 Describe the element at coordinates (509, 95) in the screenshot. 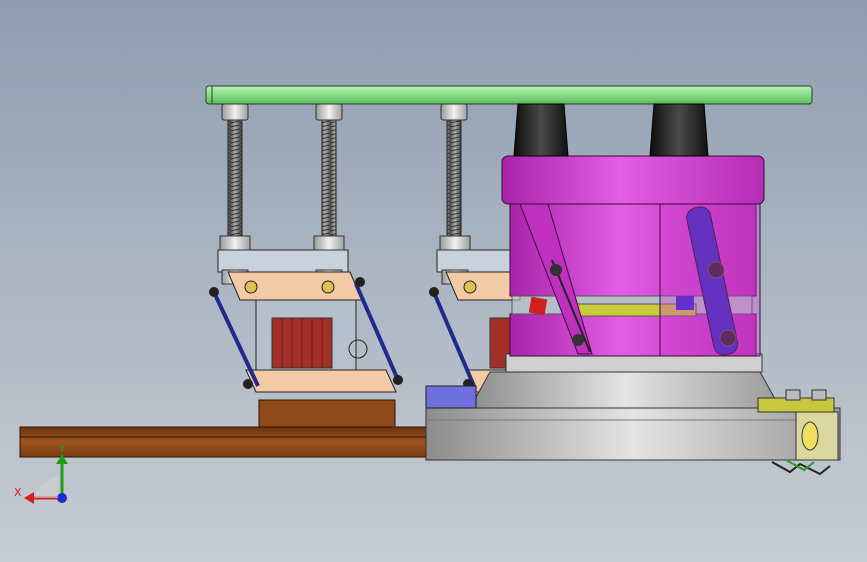

I see `green-top-plate` at that location.